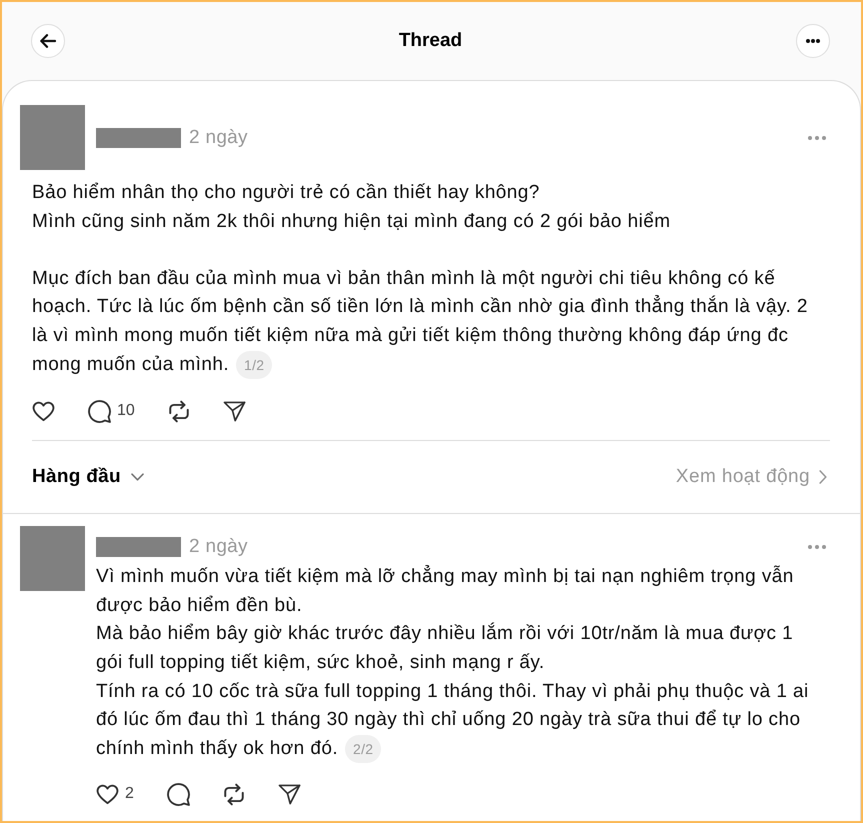 The image size is (863, 823). Describe the element at coordinates (88, 477) in the screenshot. I see `sort-dropdown: Hàng đầu` at that location.